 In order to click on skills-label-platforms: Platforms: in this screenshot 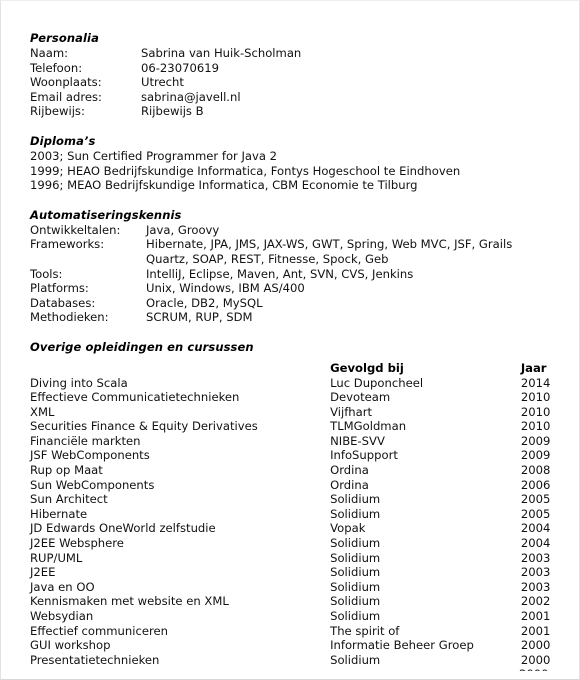, I will do `click(59, 288)`.